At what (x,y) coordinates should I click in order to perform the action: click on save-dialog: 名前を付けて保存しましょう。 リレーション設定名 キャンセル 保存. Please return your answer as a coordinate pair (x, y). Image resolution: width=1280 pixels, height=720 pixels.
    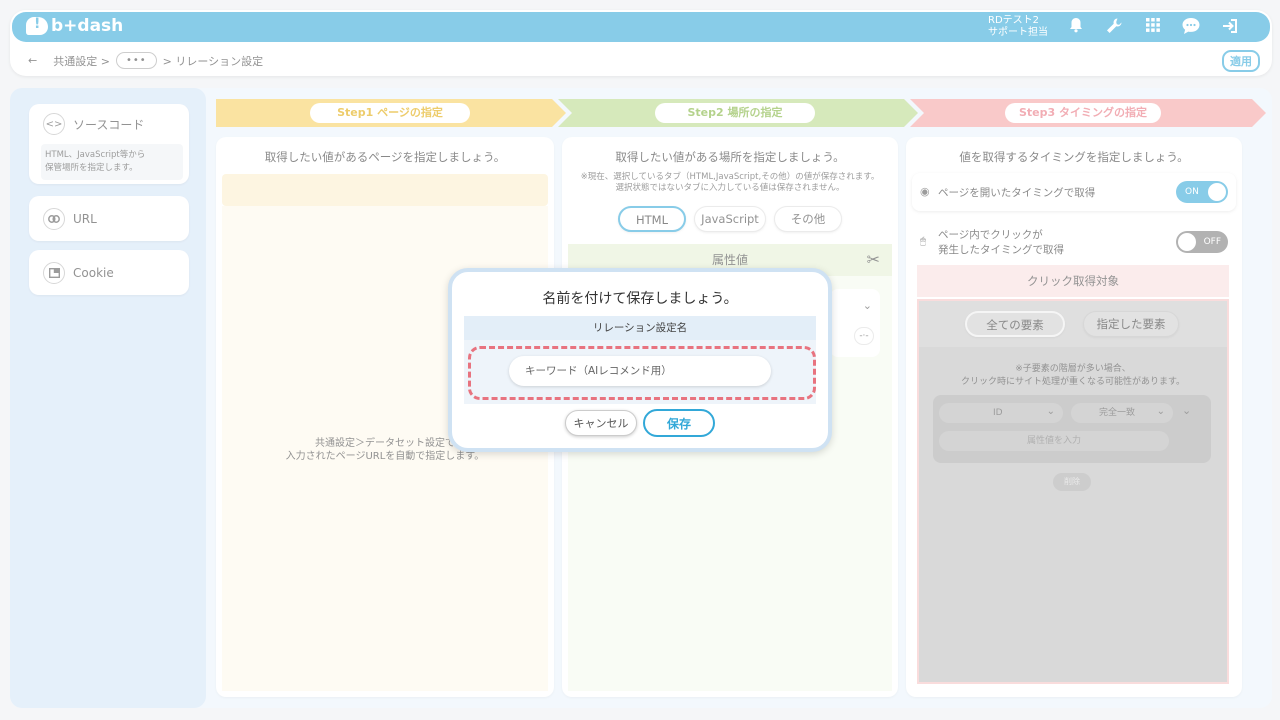
    Looking at the image, I should click on (640, 360).